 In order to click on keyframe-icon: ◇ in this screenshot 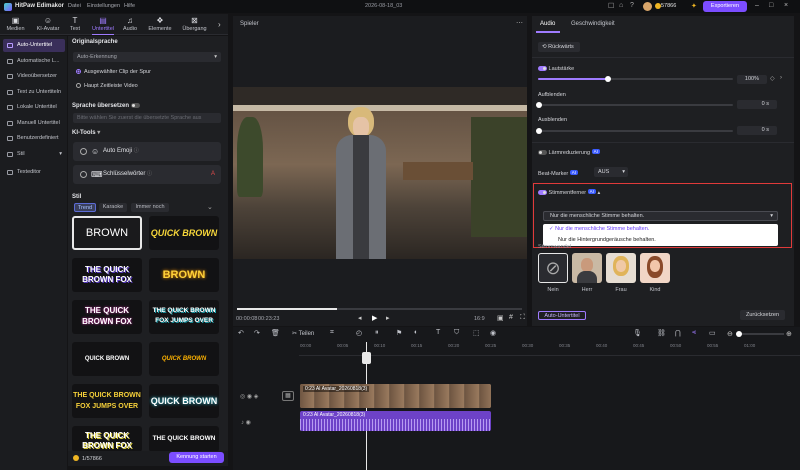, I will do `click(772, 78)`.